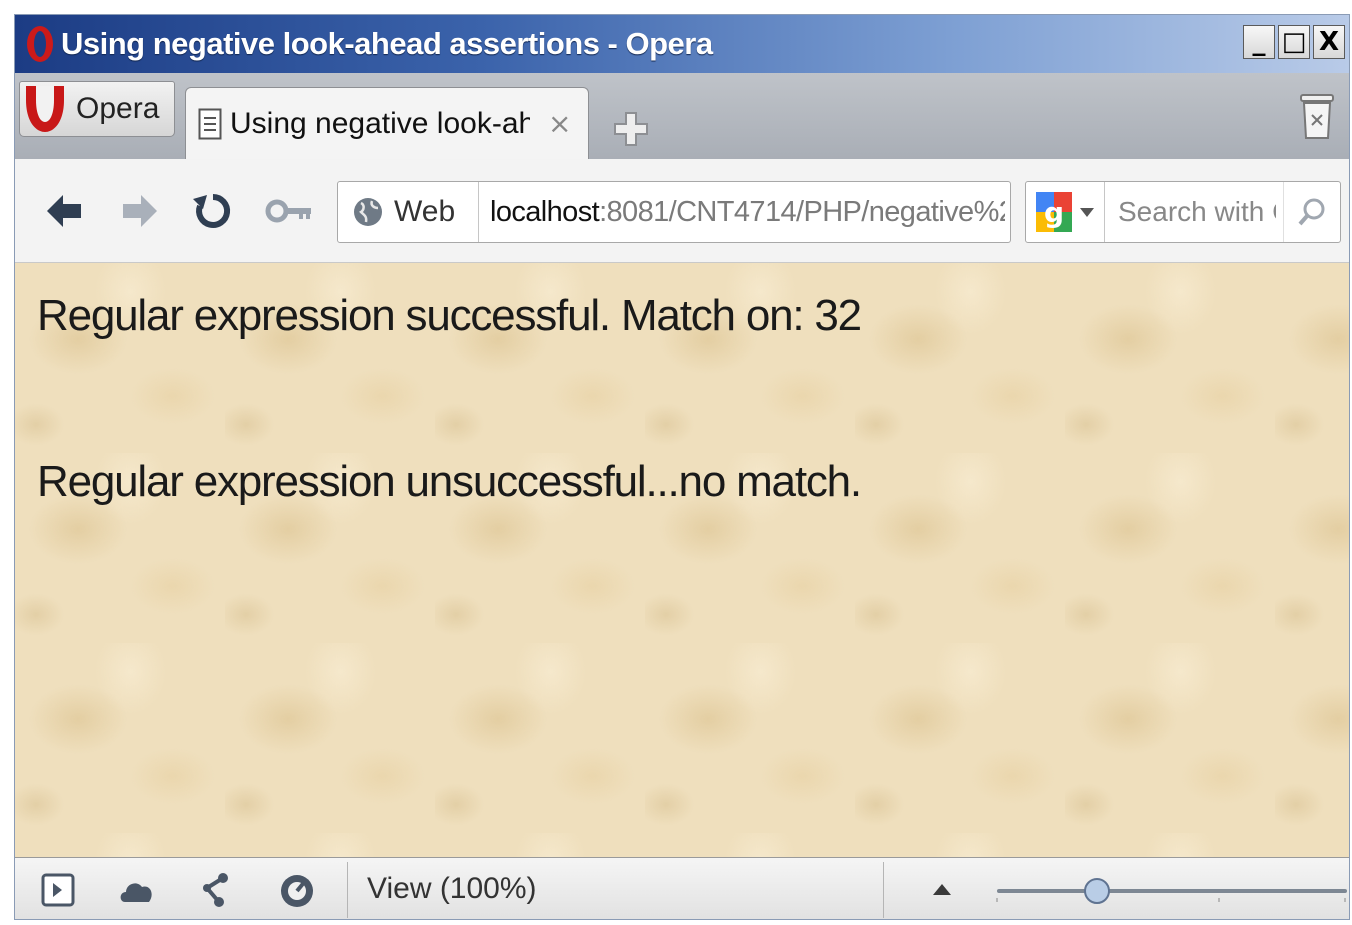 The height and width of the screenshot is (925, 1352). Describe the element at coordinates (559, 123) in the screenshot. I see `tab-close-button: ×` at that location.